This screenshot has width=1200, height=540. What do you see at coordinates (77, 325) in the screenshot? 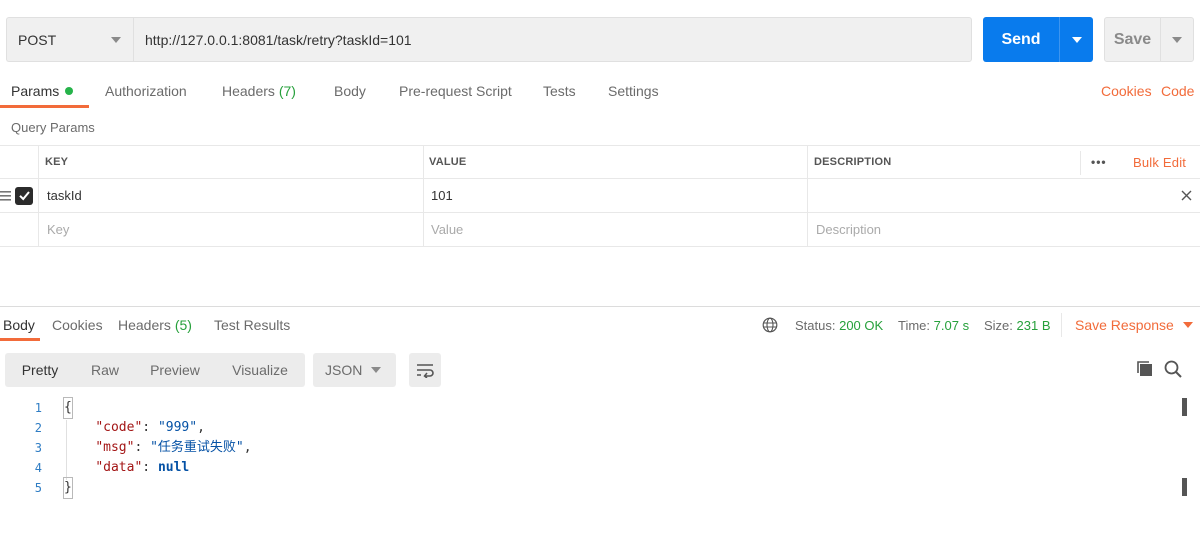
I see `response-tab-cookies: Cookies` at bounding box center [77, 325].